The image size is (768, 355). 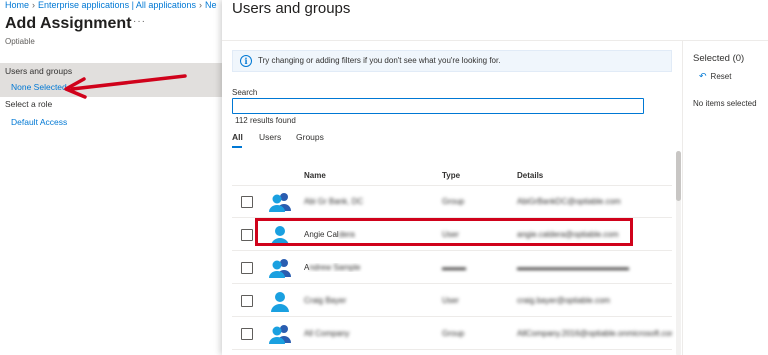 I want to click on breadcrumb-truncated: Ne, so click(x=211, y=5).